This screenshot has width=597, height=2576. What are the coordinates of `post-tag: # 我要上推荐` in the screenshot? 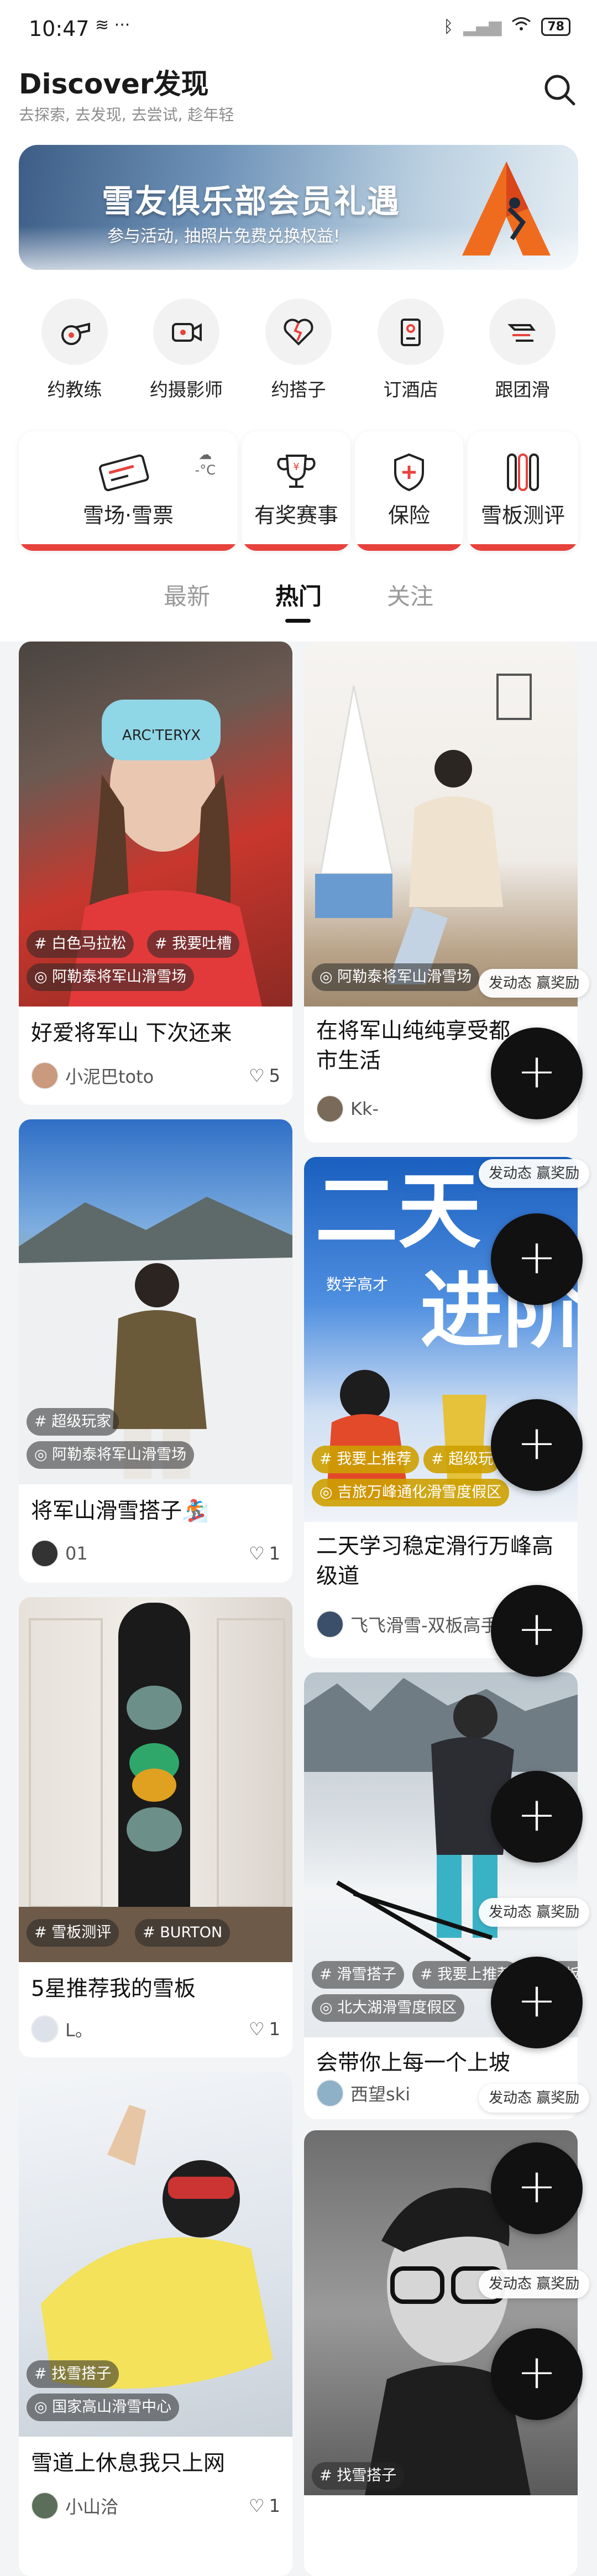 It's located at (366, 1459).